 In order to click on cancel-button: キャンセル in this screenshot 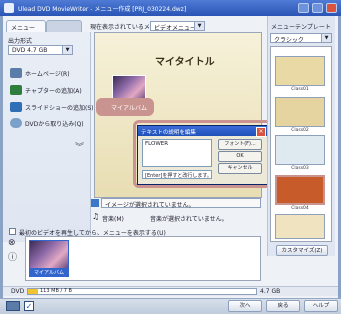, I will do `click(240, 168)`.